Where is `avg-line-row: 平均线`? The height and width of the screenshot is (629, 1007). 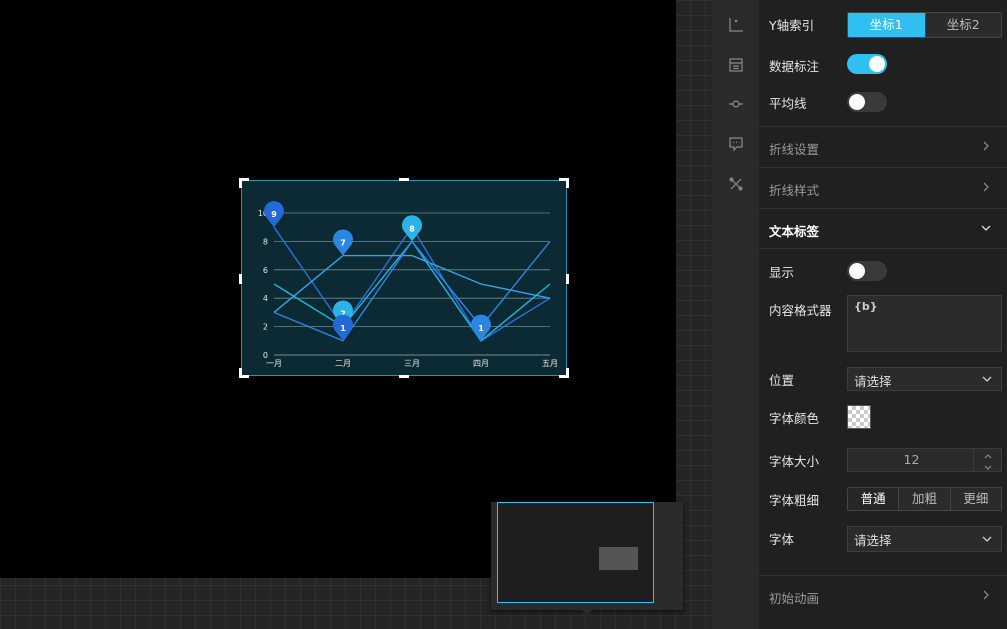
avg-line-row: 平均线 is located at coordinates (883, 102).